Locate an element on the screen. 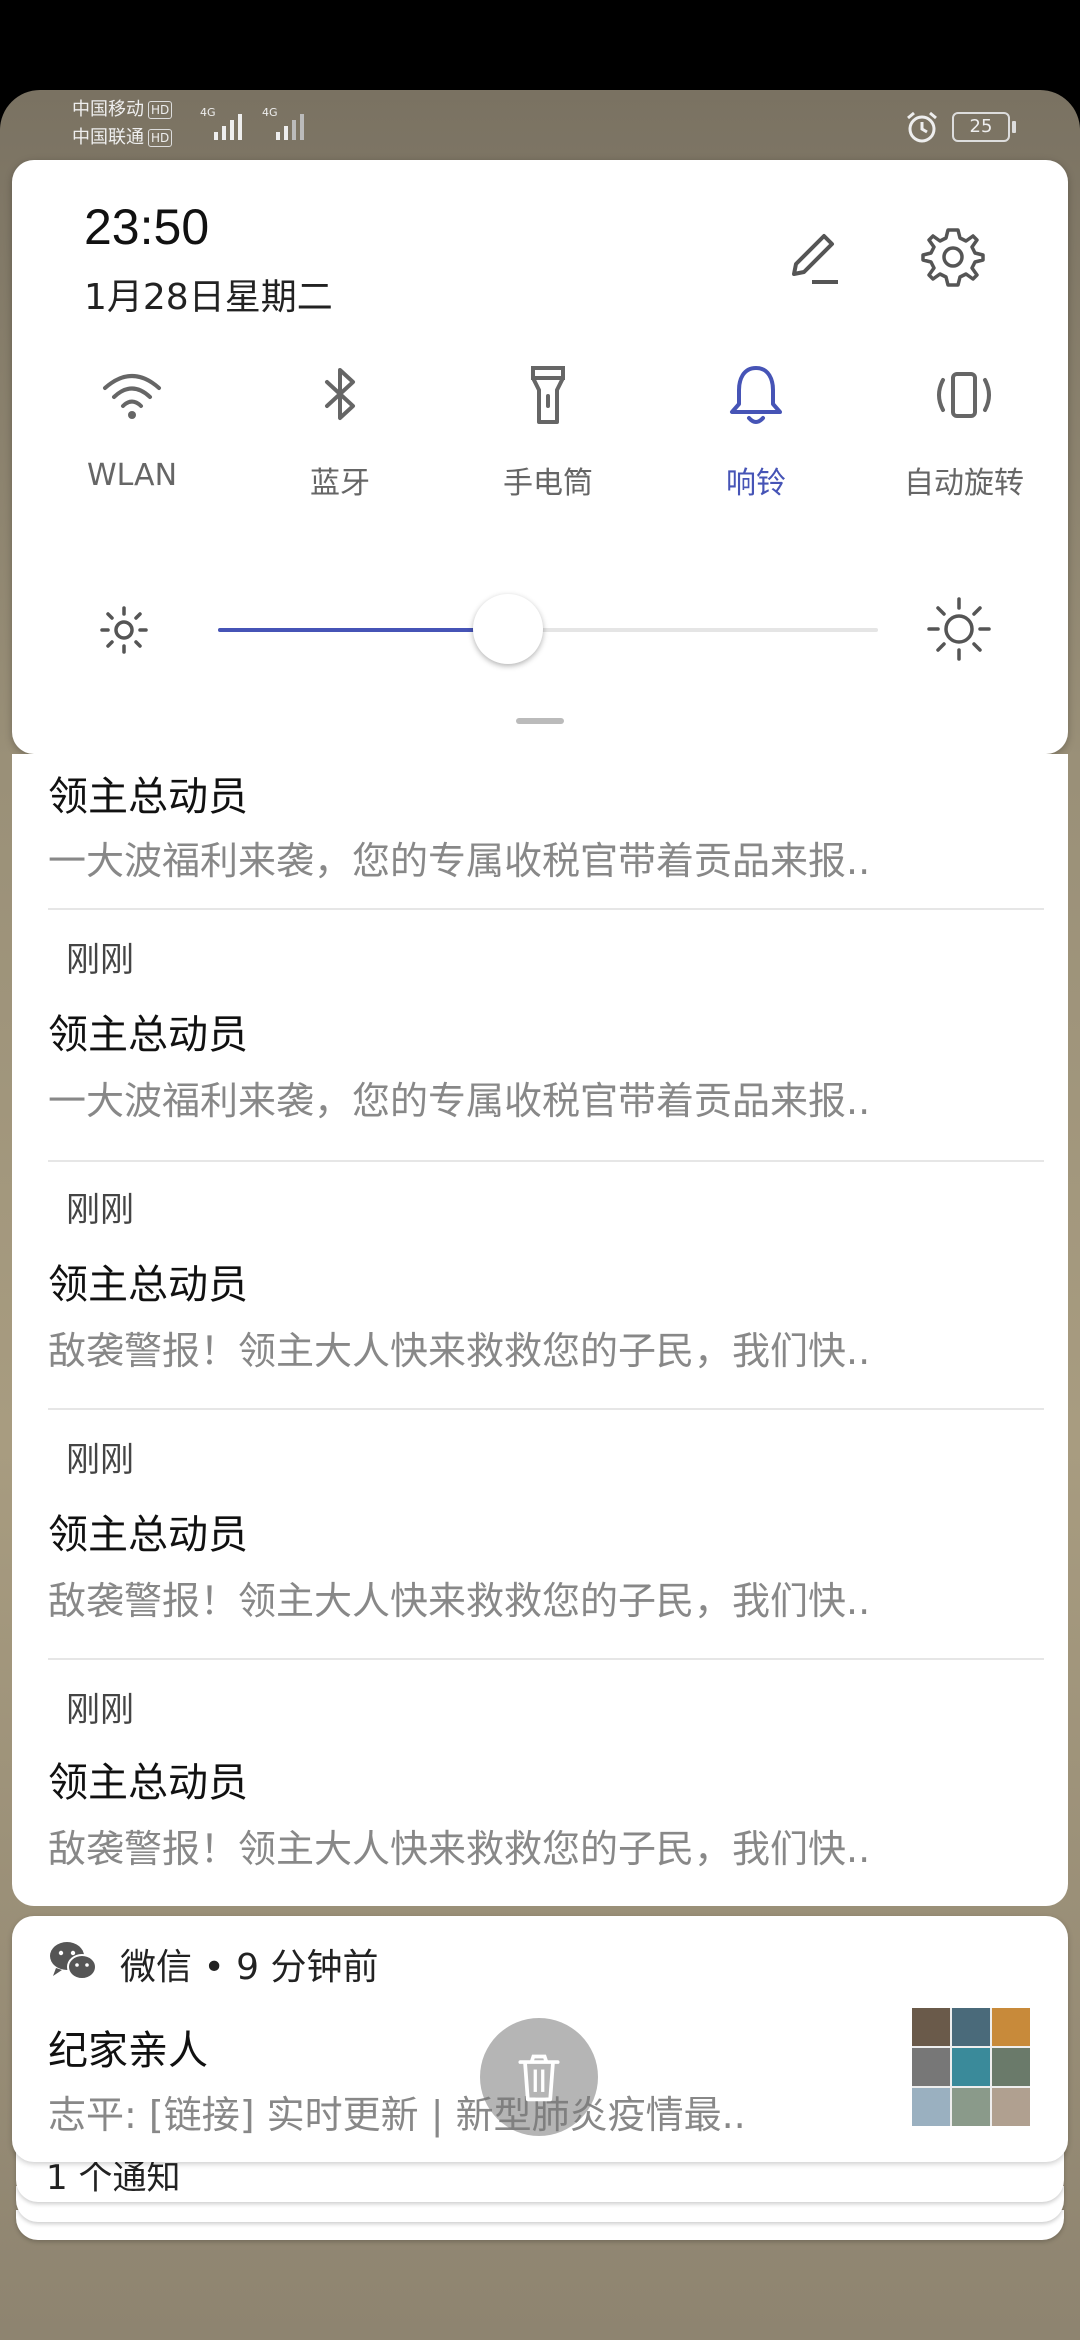  brightness-high-icon is located at coordinates (959, 629).